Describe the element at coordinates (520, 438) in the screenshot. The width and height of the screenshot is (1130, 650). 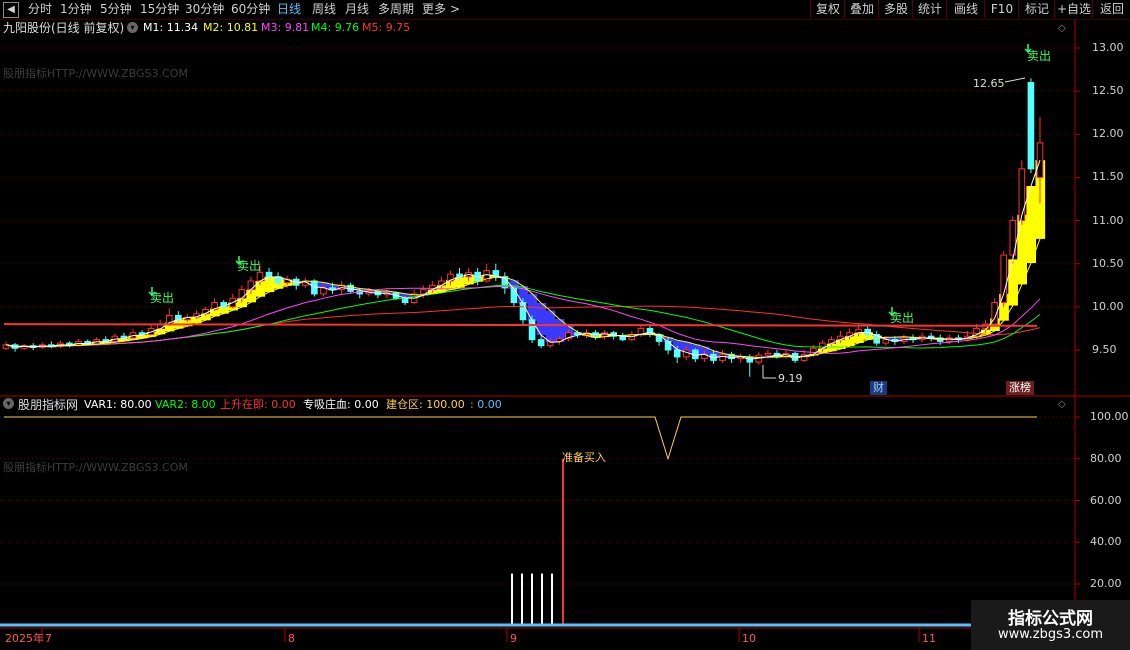
I see `var1-line` at that location.